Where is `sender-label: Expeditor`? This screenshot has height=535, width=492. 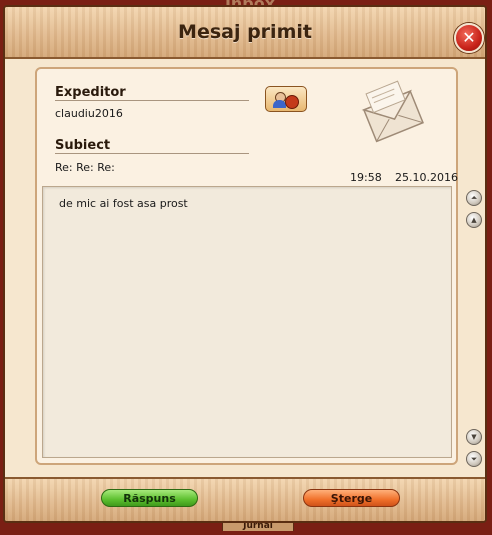 sender-label: Expeditor is located at coordinates (90, 92).